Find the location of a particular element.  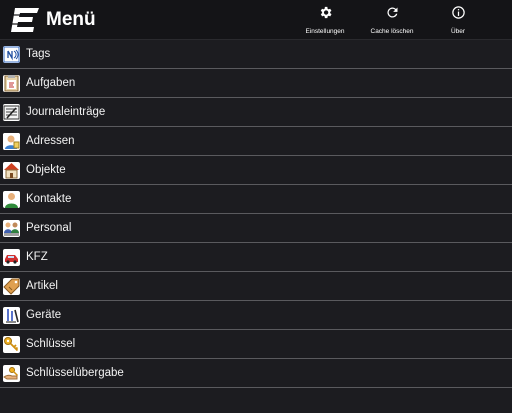

menu-item-objekte: Objekte is located at coordinates (256, 170).